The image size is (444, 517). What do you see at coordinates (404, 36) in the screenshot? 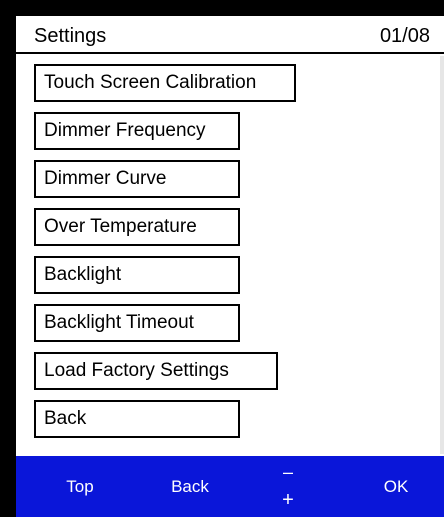
I see `page-indicator: 01/08` at bounding box center [404, 36].